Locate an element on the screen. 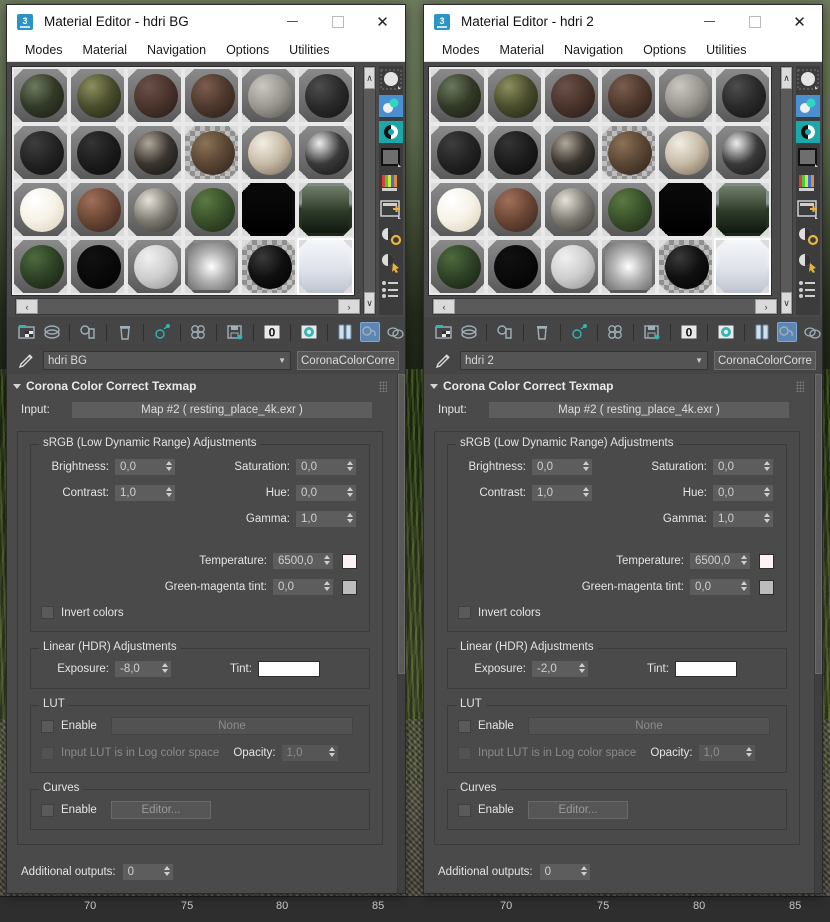  background-checker-icon is located at coordinates (808, 132).